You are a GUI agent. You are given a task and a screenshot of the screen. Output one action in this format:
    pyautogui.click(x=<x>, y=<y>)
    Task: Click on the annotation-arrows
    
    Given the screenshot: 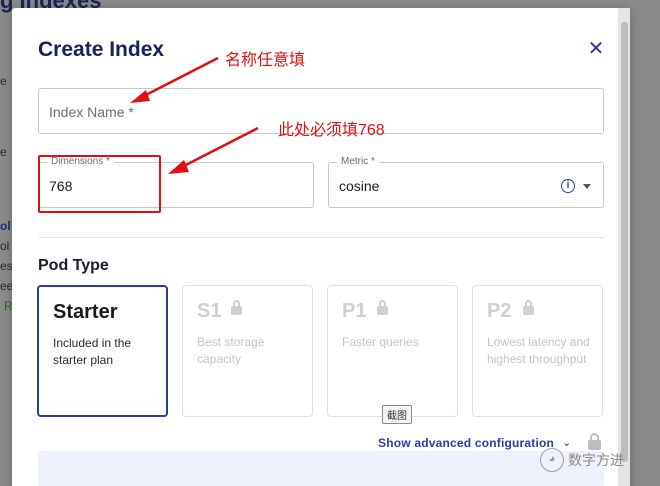 What is the action you would take?
    pyautogui.click(x=194, y=115)
    